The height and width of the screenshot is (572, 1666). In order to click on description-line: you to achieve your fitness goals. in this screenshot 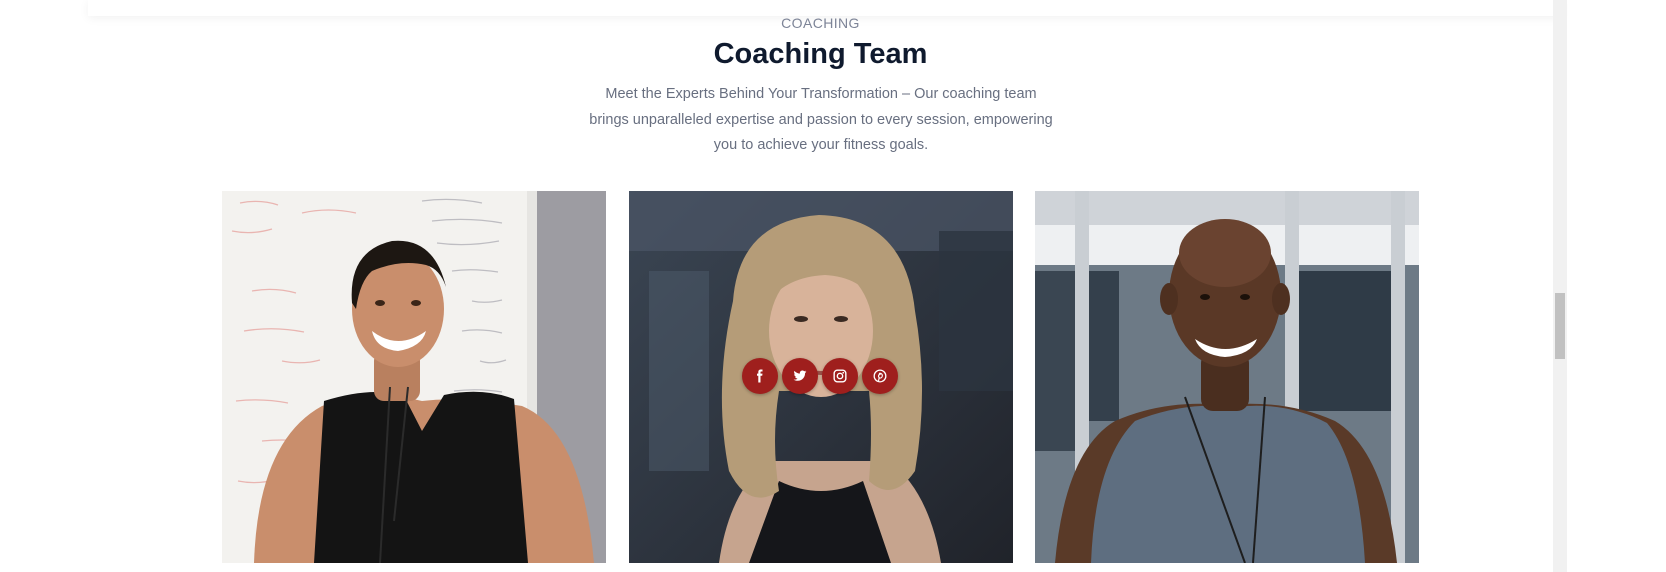, I will do `click(821, 145)`.